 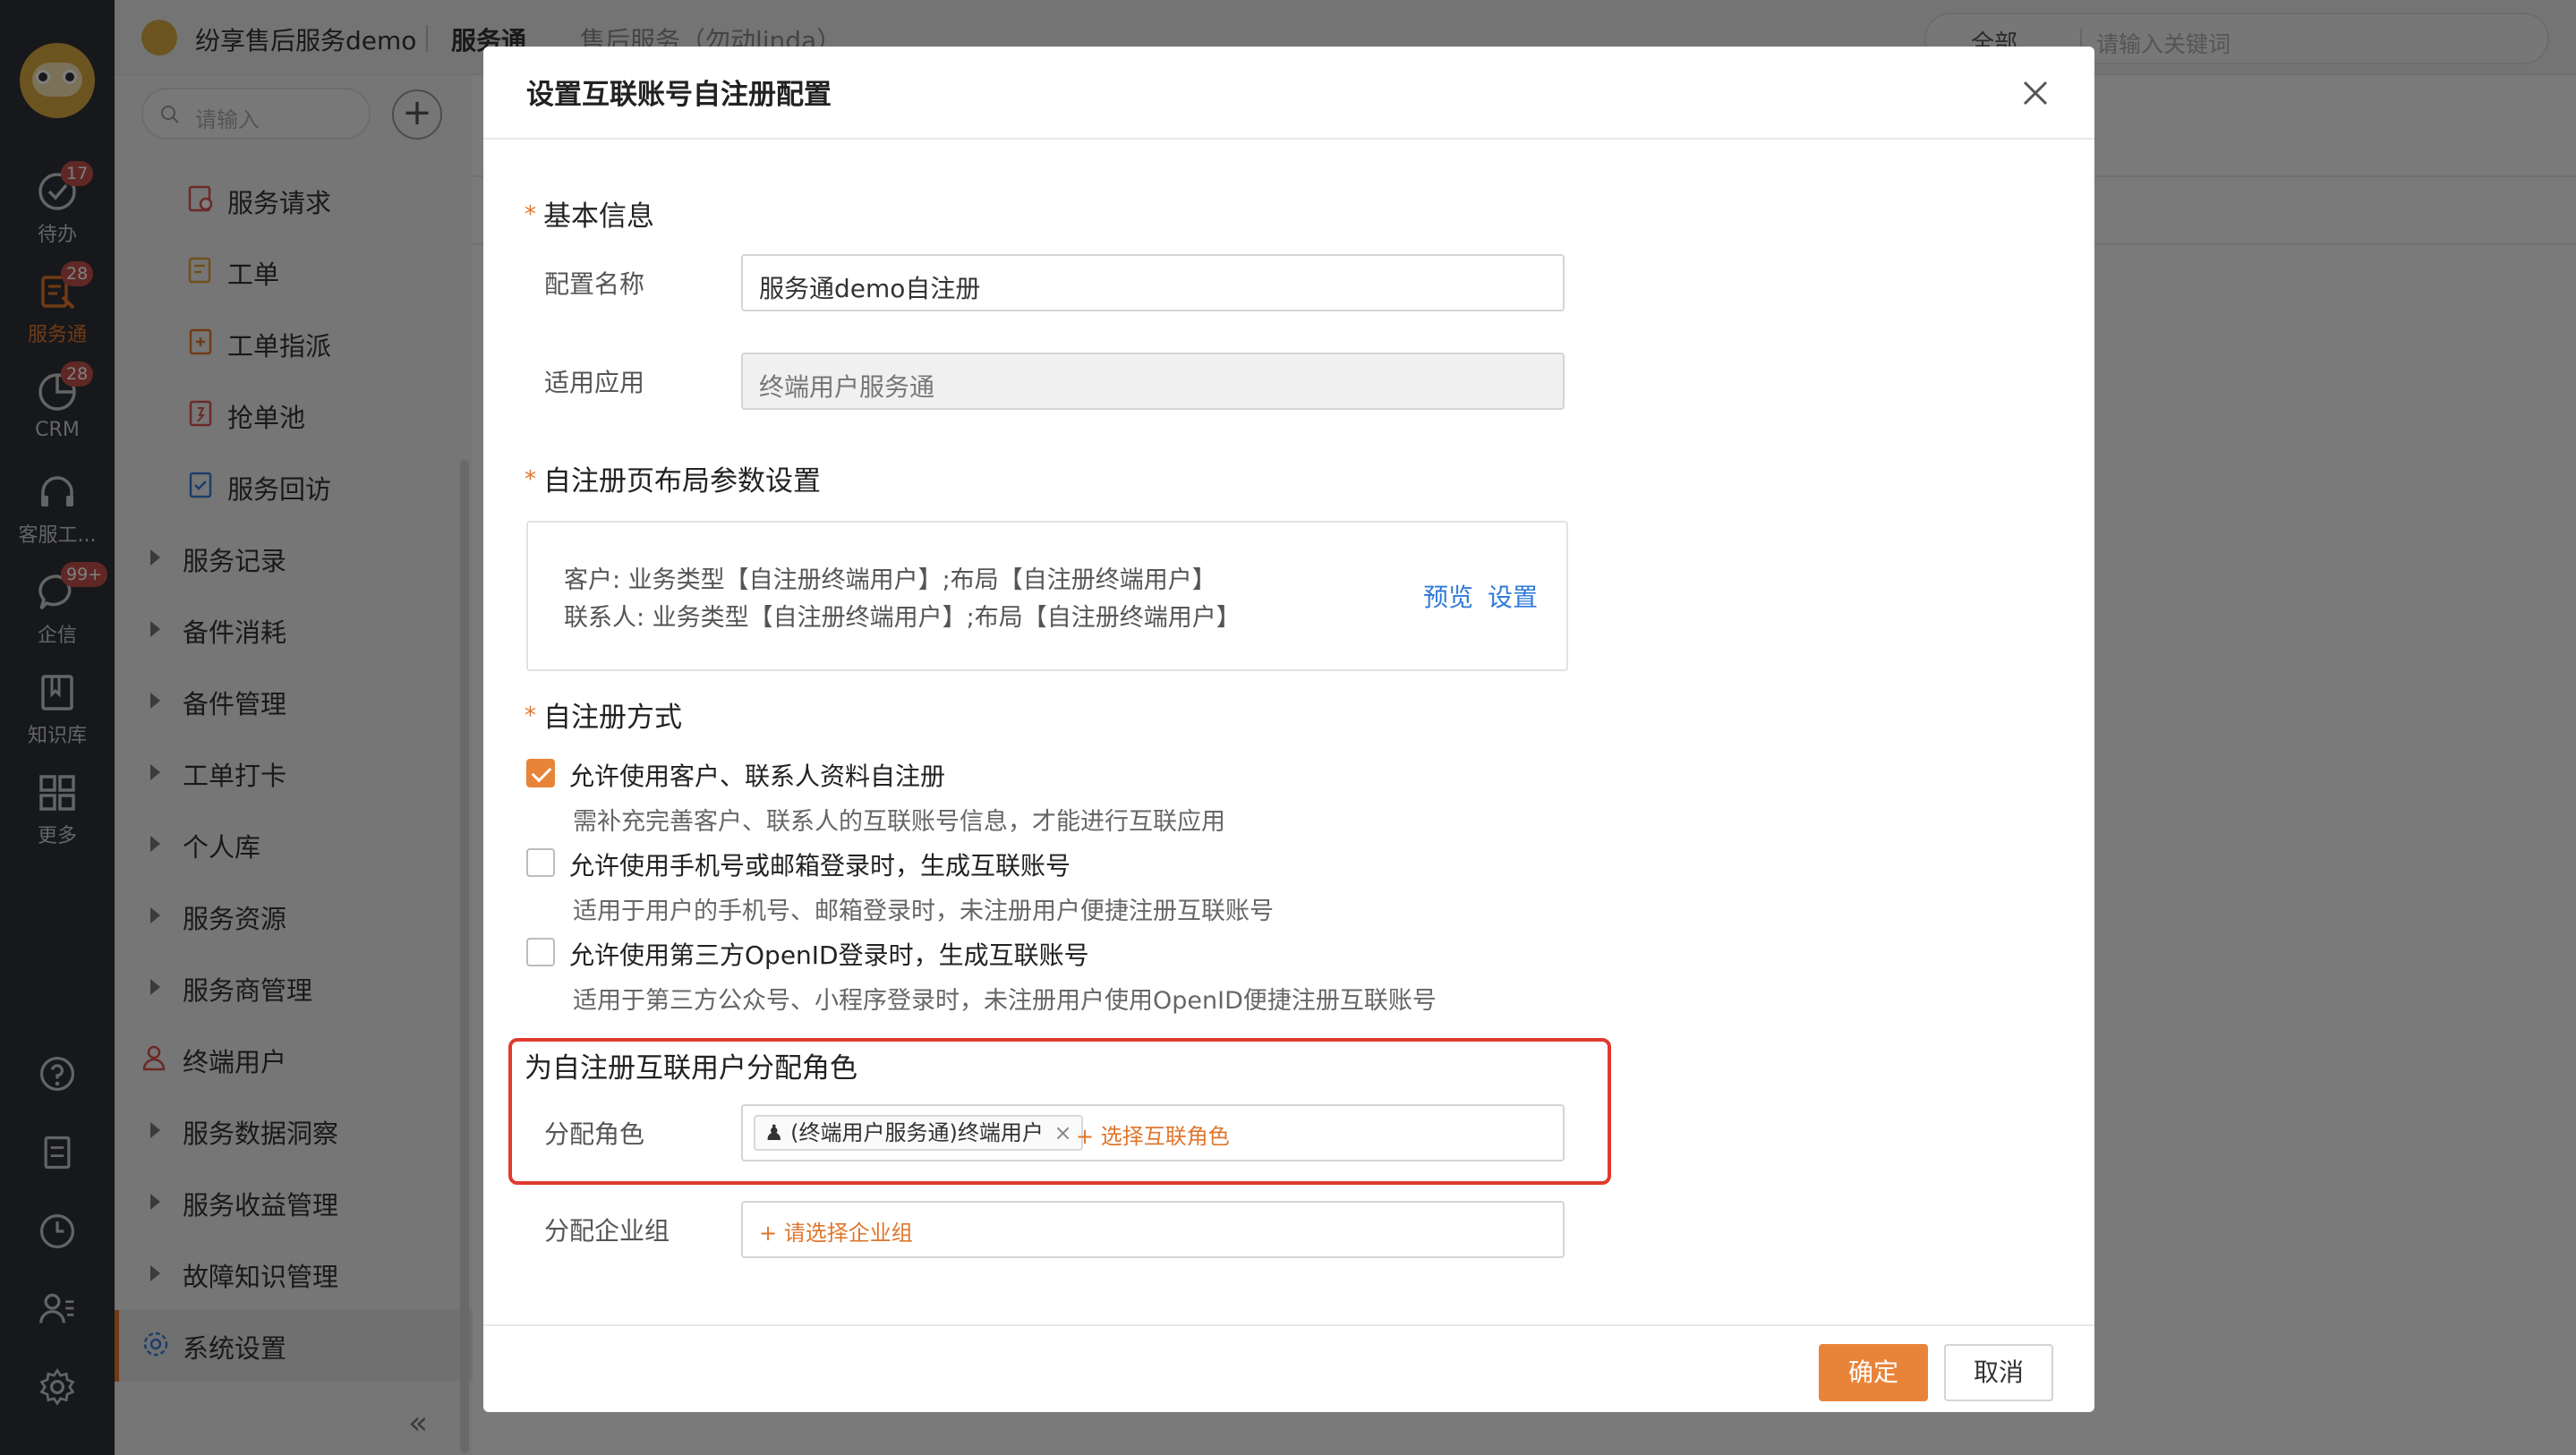 What do you see at coordinates (1153, 1229) in the screenshot?
I see `group-select: + 请选择企业组` at bounding box center [1153, 1229].